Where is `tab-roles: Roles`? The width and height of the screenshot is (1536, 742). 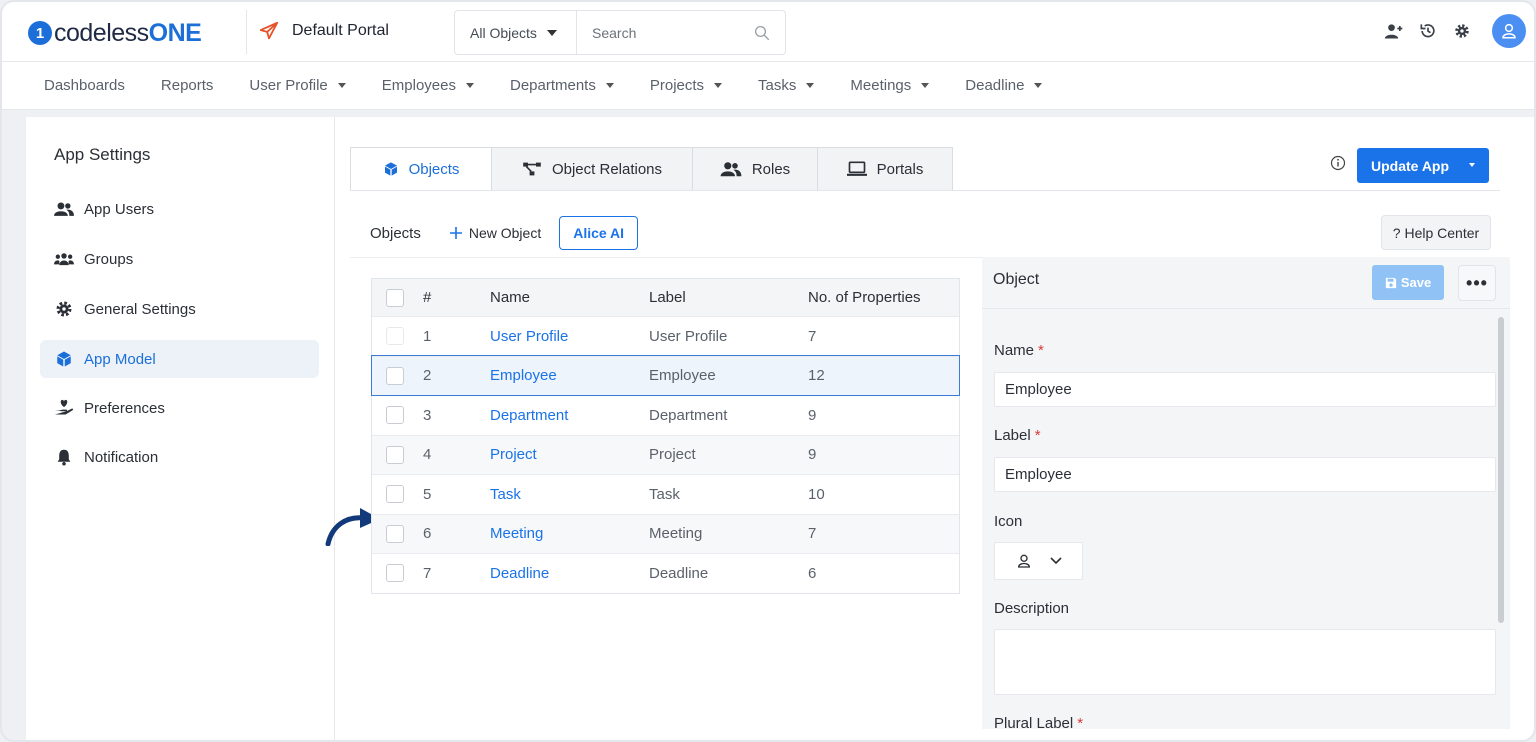
tab-roles: Roles is located at coordinates (755, 169).